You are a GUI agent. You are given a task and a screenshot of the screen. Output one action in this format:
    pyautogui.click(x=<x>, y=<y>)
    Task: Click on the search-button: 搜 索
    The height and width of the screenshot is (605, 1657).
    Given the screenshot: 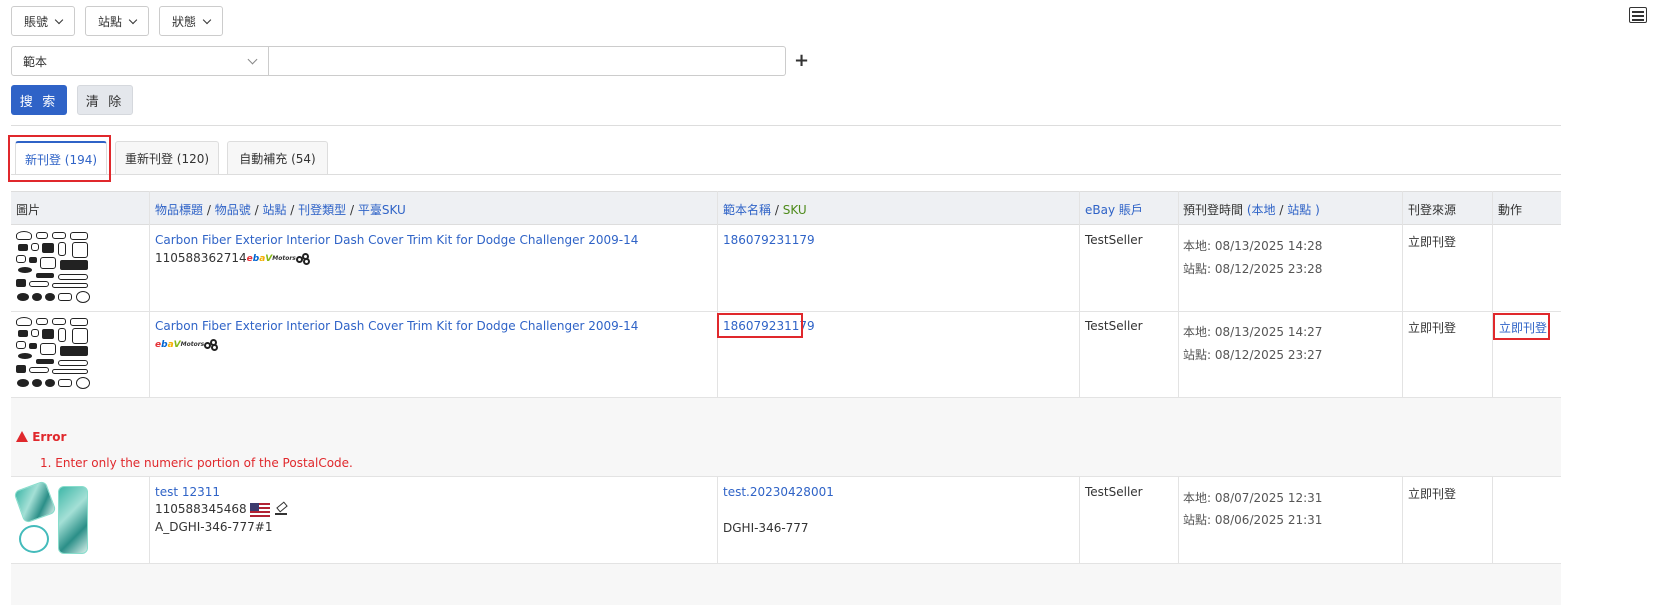 What is the action you would take?
    pyautogui.click(x=39, y=100)
    